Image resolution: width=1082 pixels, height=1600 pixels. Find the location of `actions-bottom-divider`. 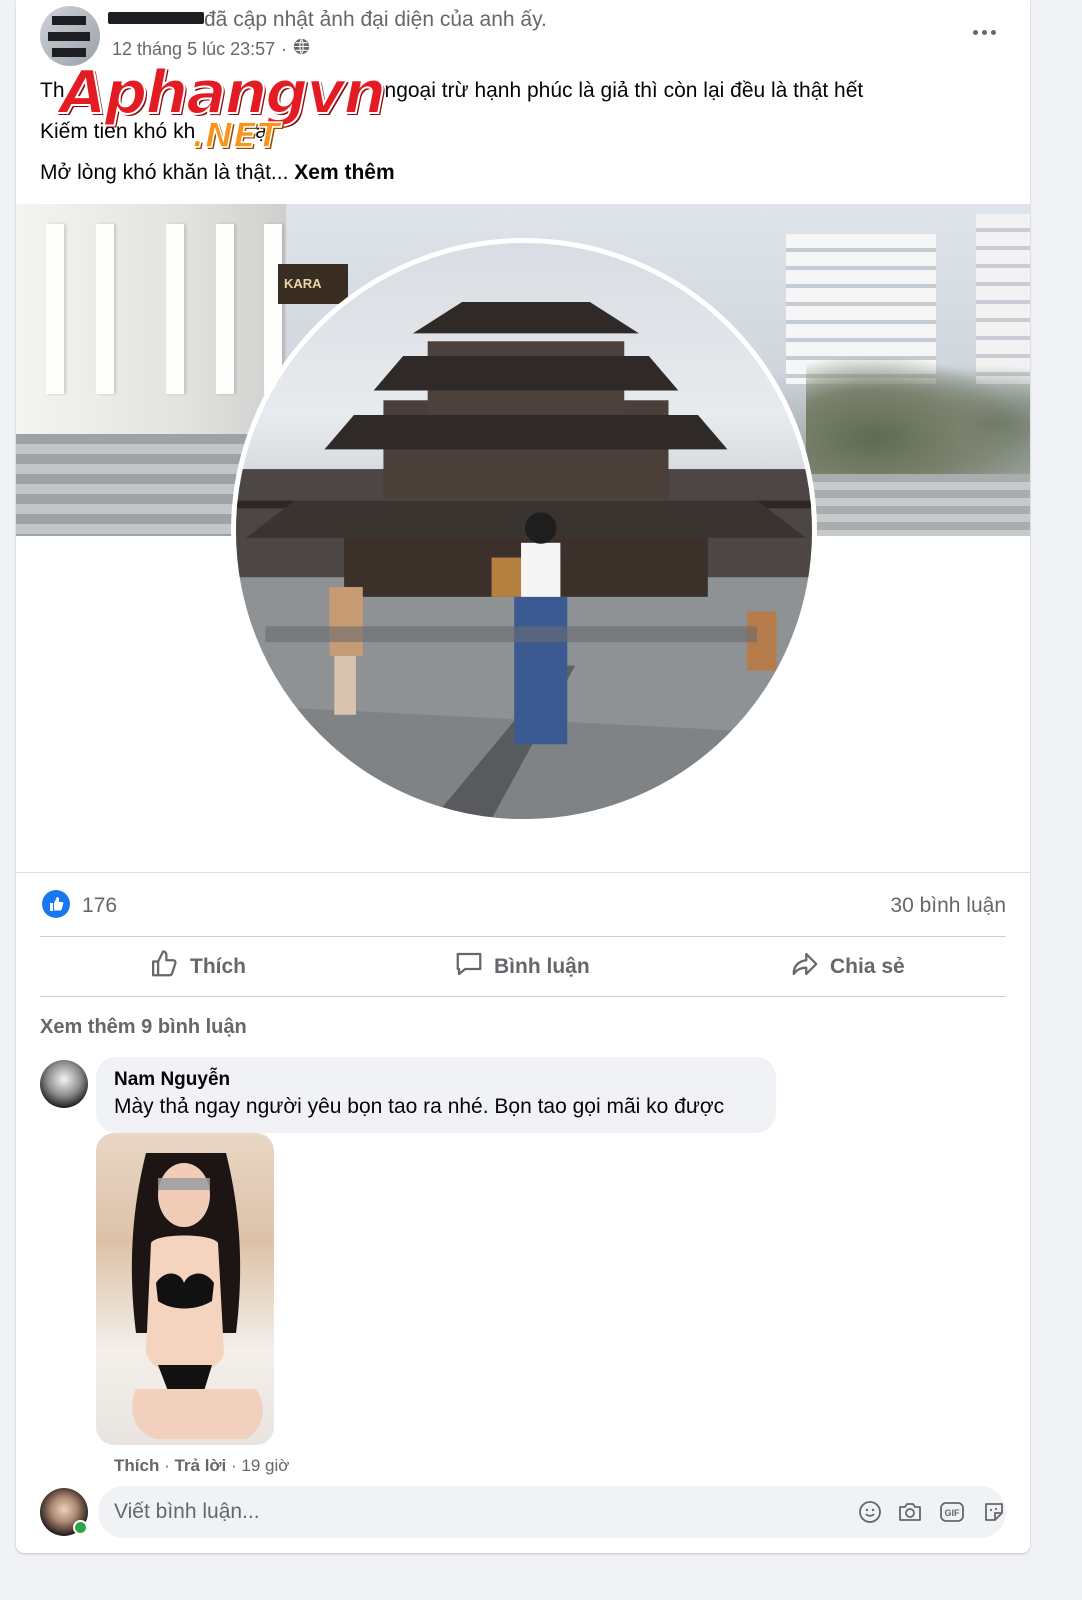

actions-bottom-divider is located at coordinates (523, 996).